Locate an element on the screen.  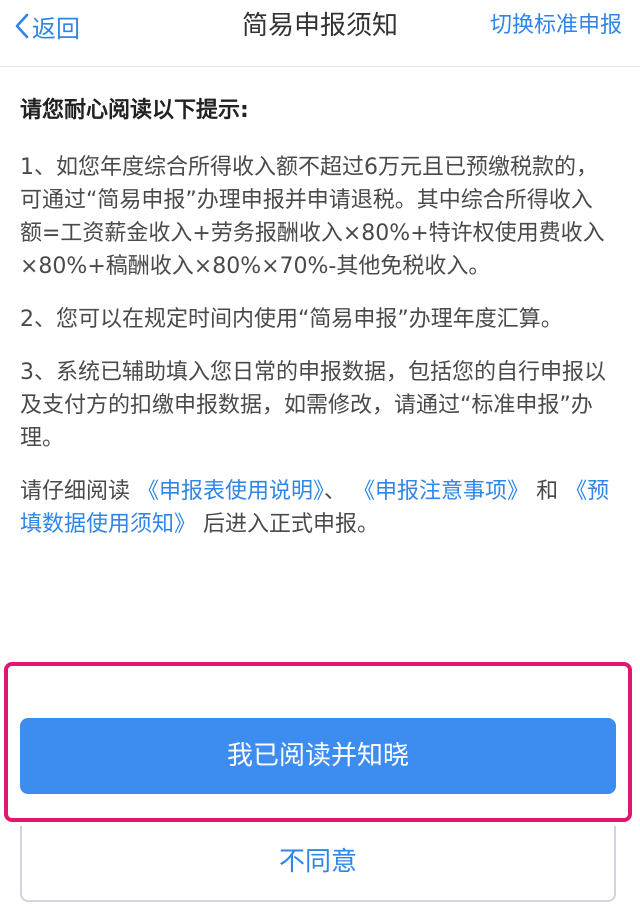
notice-and: 和 is located at coordinates (547, 491).